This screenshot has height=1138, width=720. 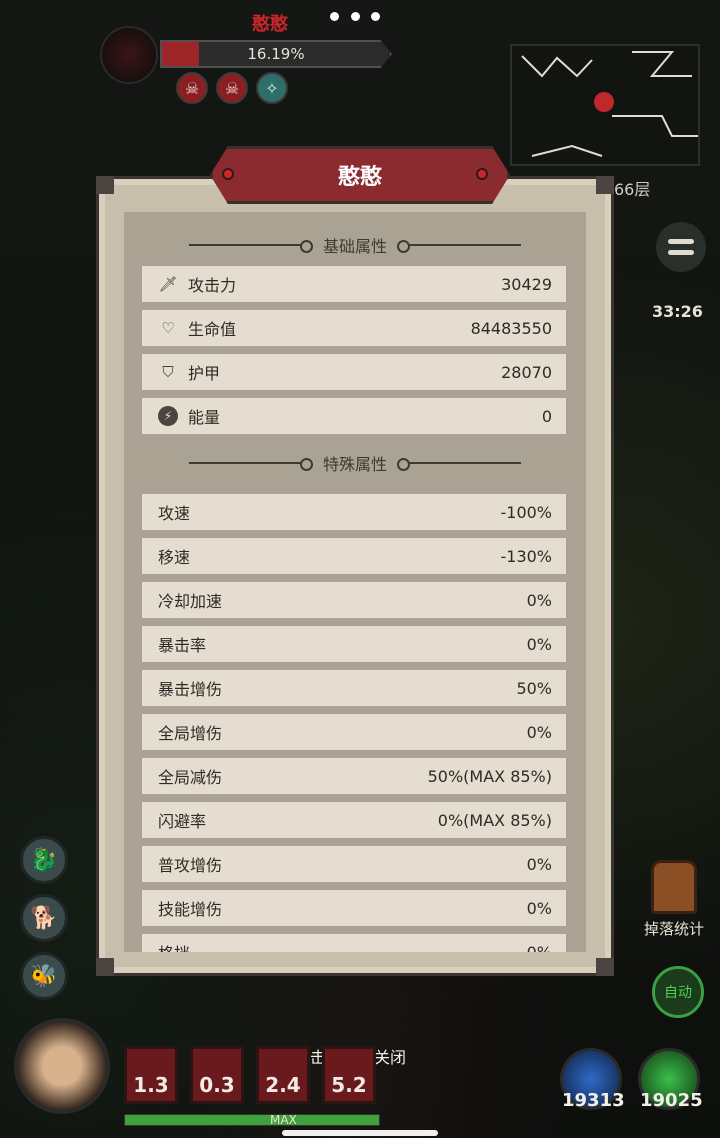 I want to click on drop-stats-label: 掉落统计, so click(x=674, y=929).